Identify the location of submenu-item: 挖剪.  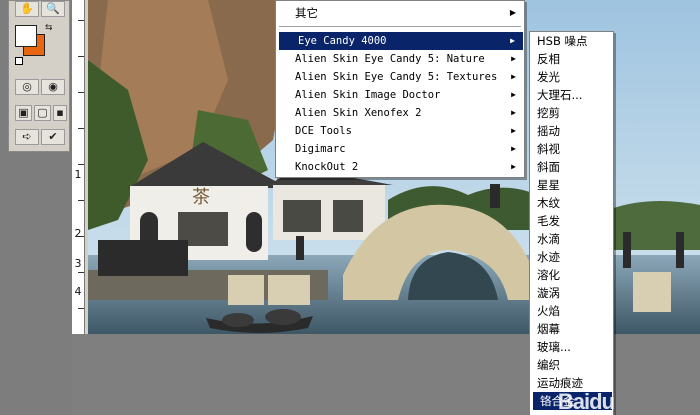
(571, 113).